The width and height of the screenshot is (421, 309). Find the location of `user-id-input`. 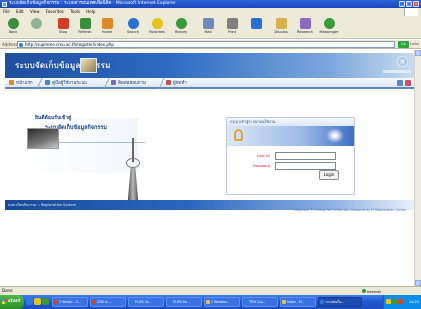

user-id-input is located at coordinates (305, 156).